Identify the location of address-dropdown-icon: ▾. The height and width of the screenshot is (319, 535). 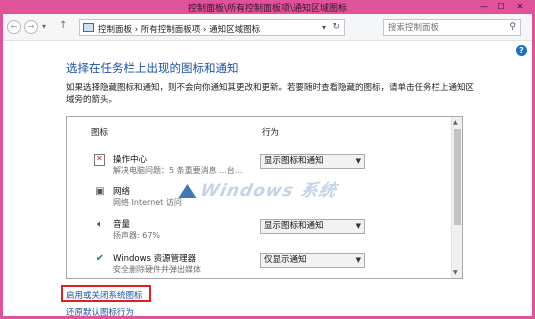
(324, 27).